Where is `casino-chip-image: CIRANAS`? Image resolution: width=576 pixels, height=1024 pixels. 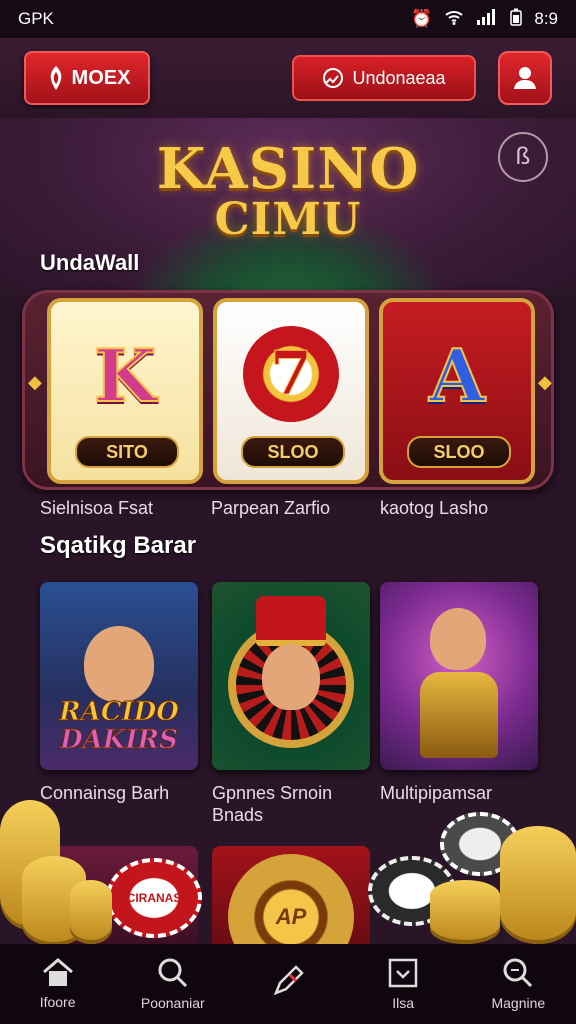
casino-chip-image: CIRANAS is located at coordinates (154, 898).